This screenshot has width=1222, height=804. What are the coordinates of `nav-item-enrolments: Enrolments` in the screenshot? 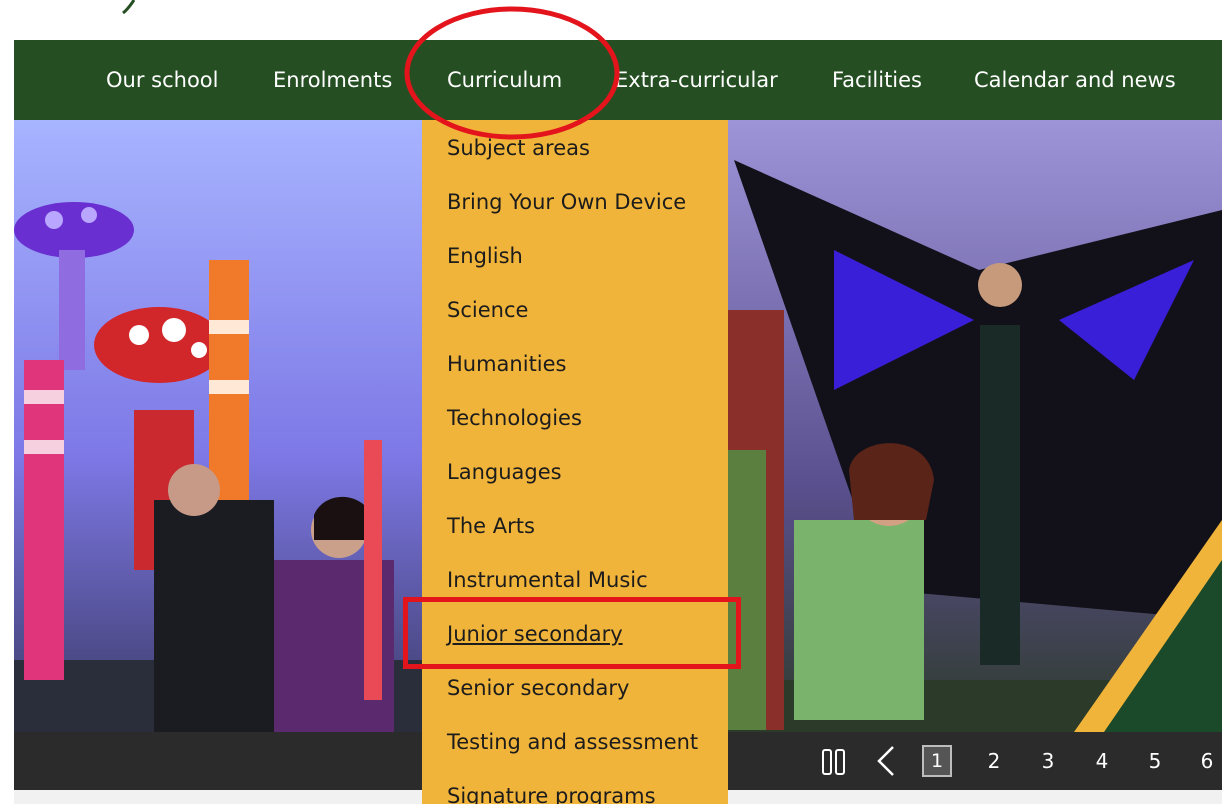 It's located at (332, 80).